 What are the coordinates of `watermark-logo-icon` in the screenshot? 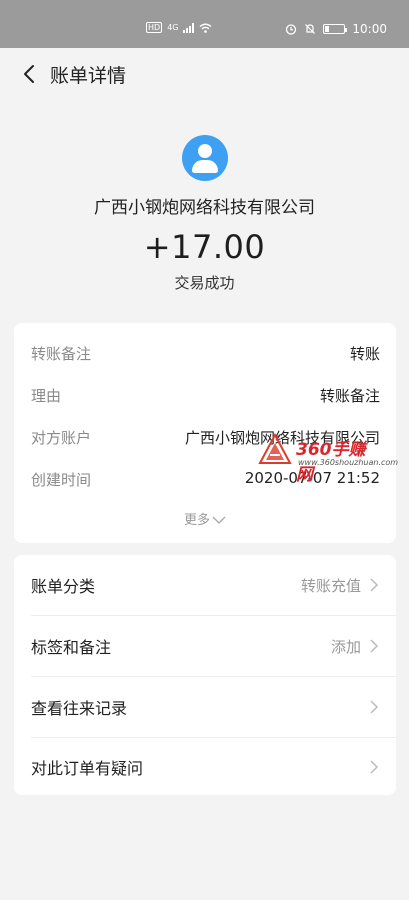 It's located at (275, 448).